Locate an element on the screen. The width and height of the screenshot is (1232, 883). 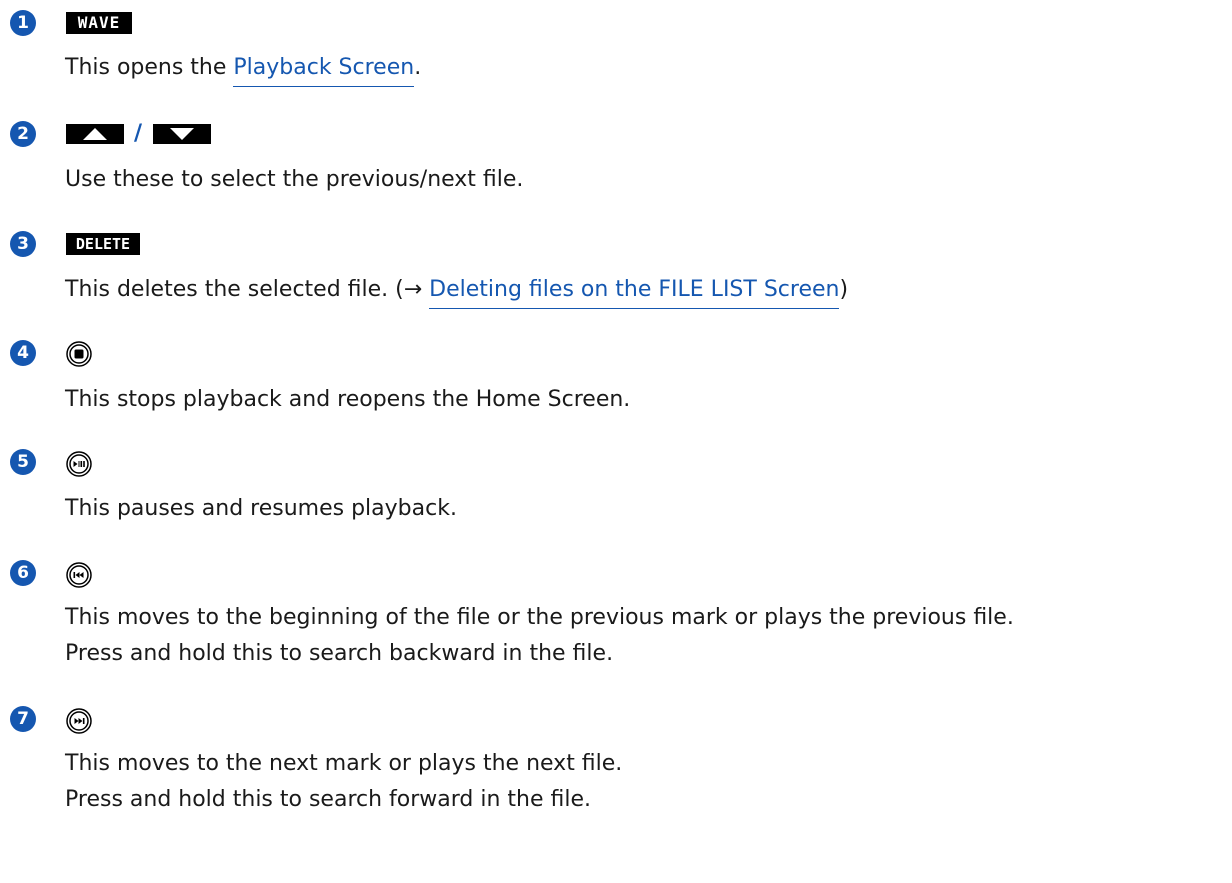
item-description: This opens the Playback Screen. is located at coordinates (243, 68).